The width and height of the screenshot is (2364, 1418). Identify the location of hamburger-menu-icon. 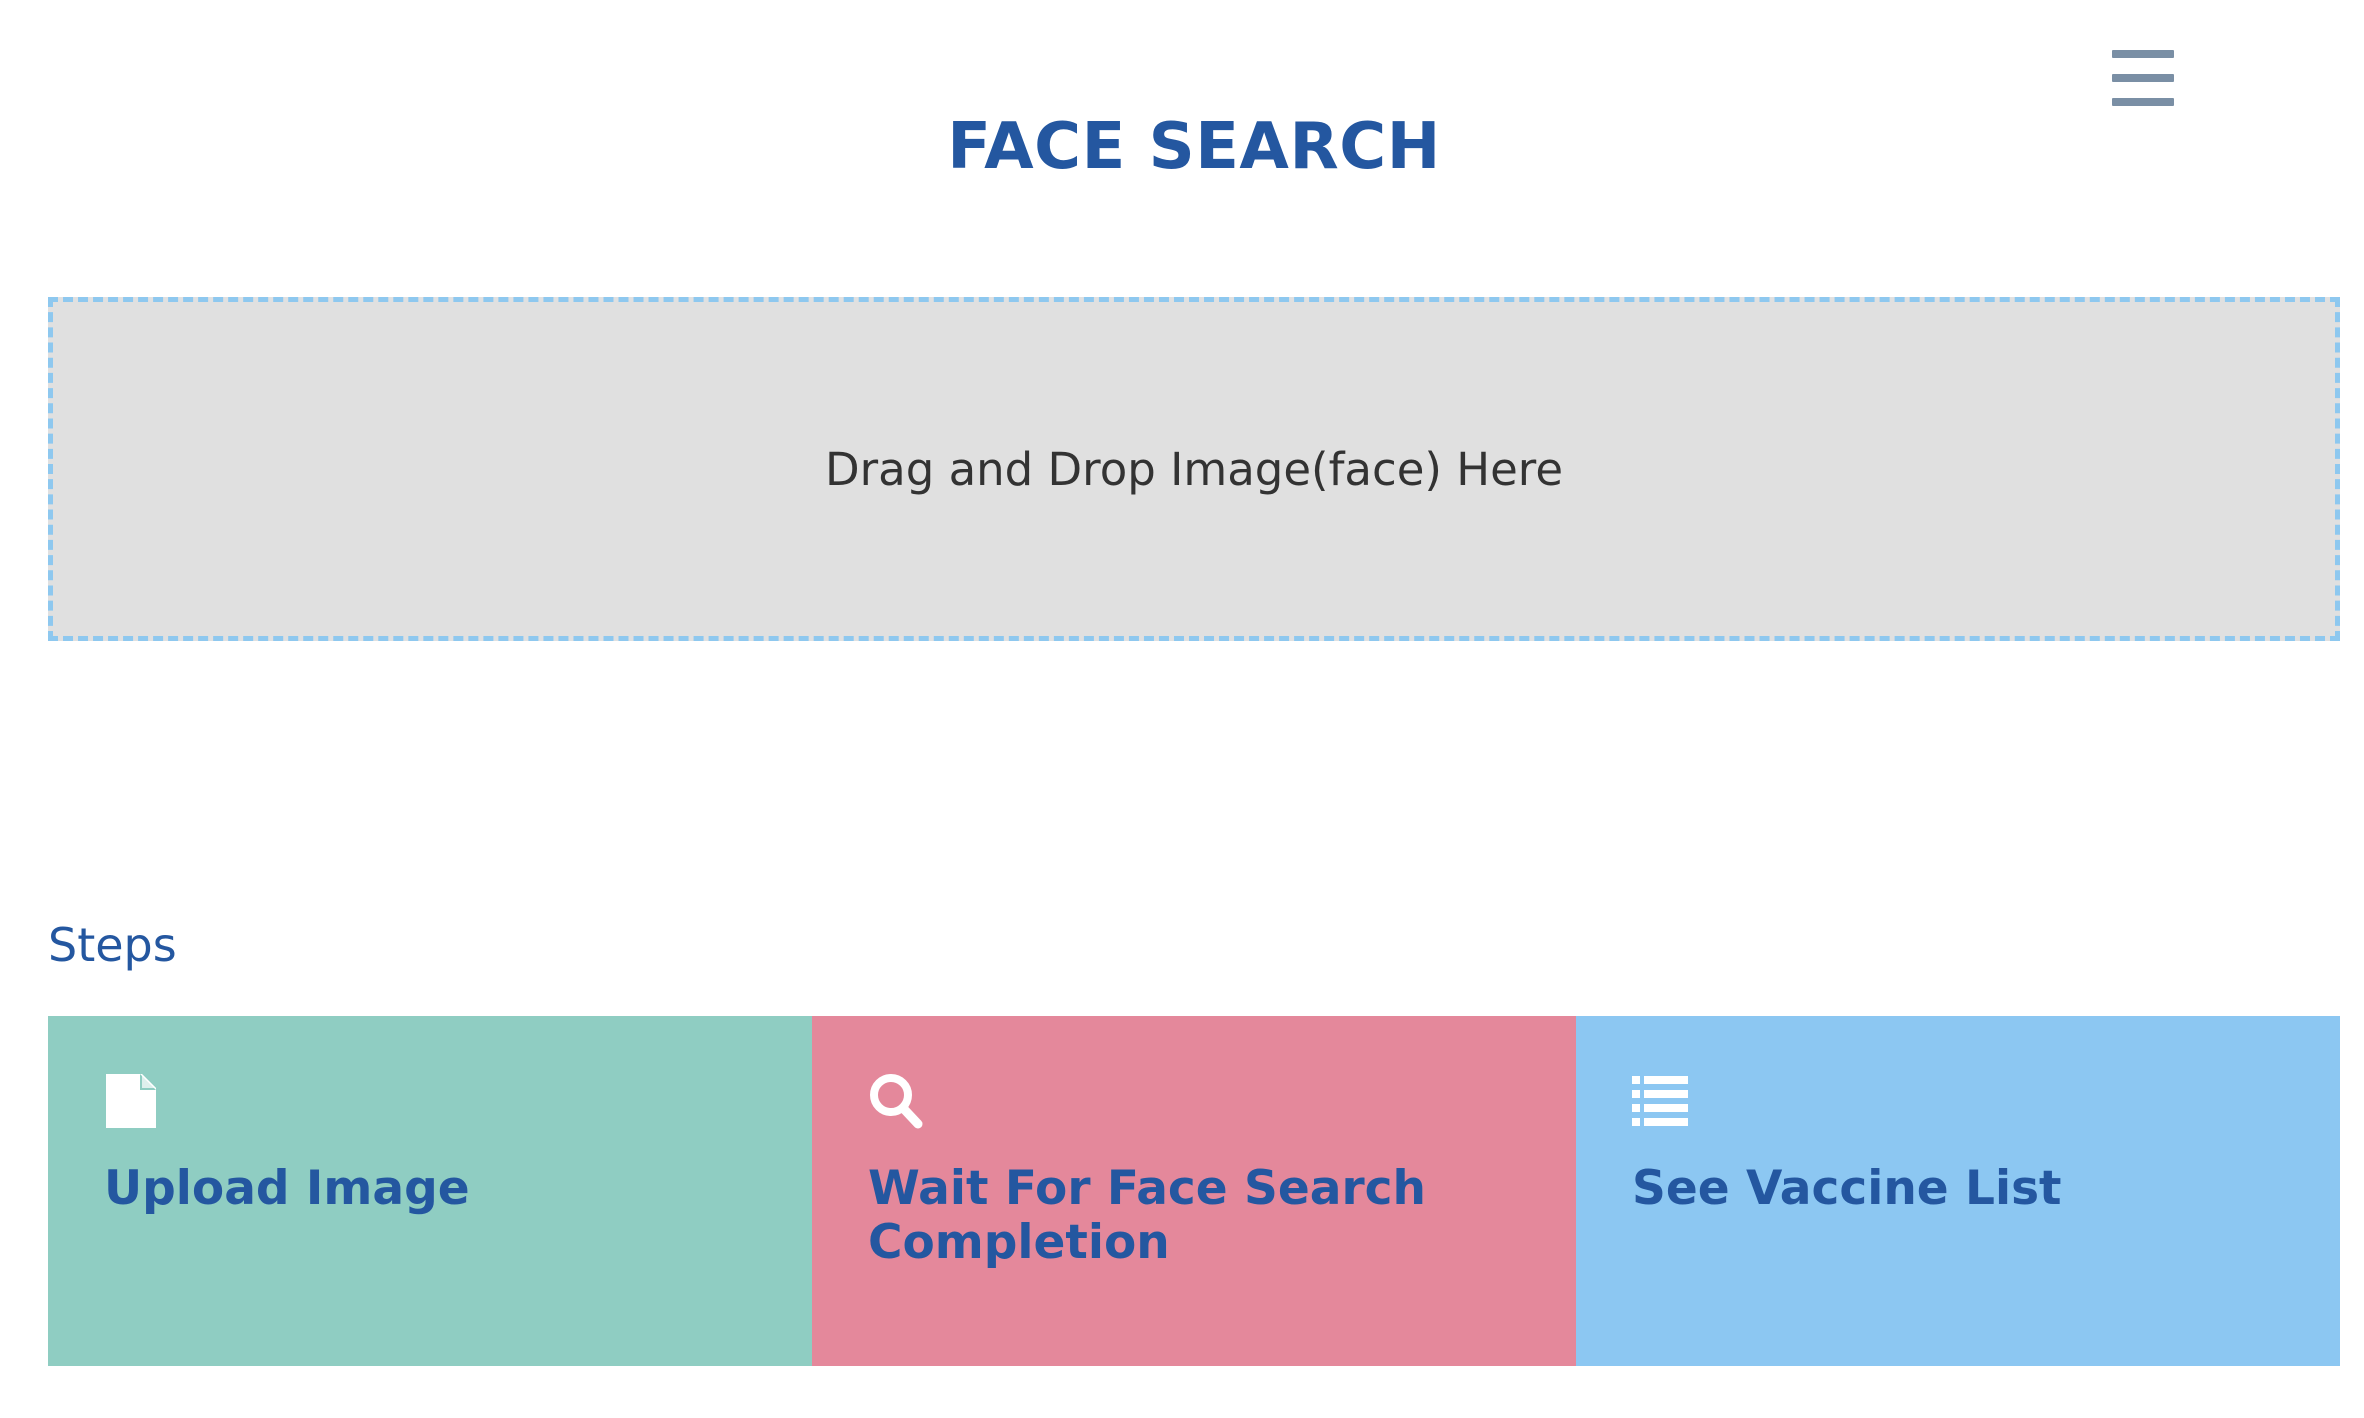
(2143, 78).